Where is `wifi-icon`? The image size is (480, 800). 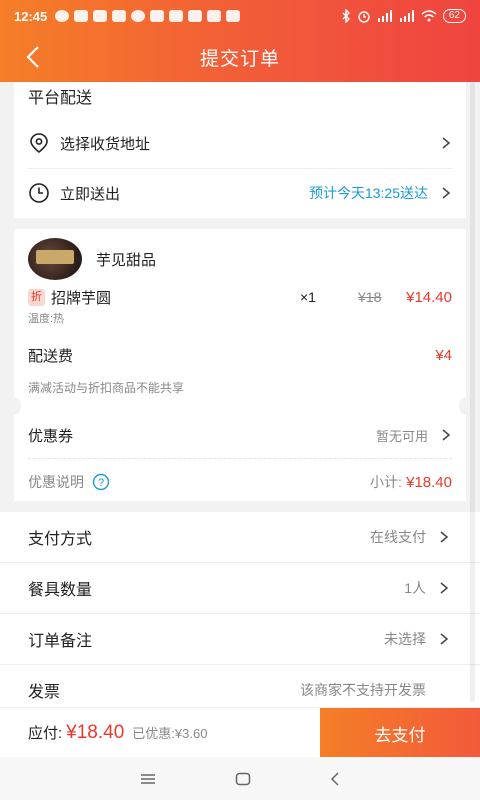
wifi-icon is located at coordinates (429, 16).